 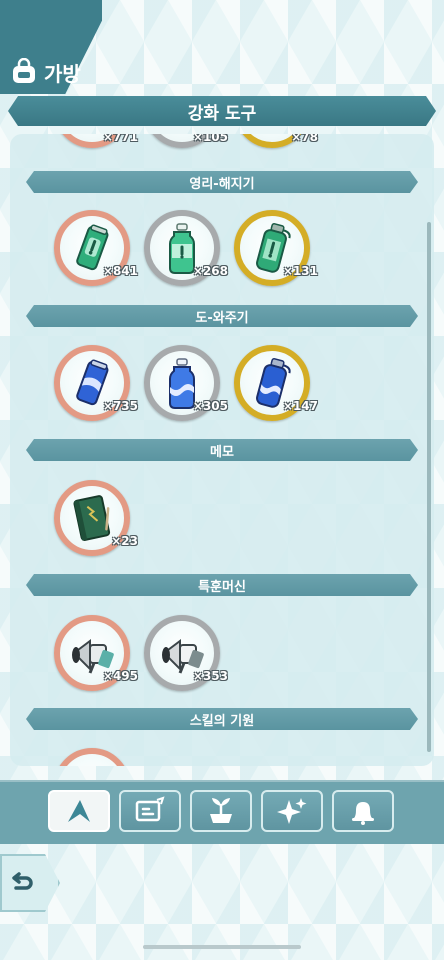 What do you see at coordinates (210, 676) in the screenshot?
I see `item-count: ×353` at bounding box center [210, 676].